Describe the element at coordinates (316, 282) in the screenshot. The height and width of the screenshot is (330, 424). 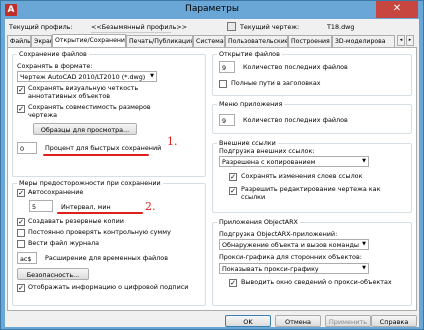
I see `proxy-info-label: Выводить окно сведений о прокси-объектах` at that location.